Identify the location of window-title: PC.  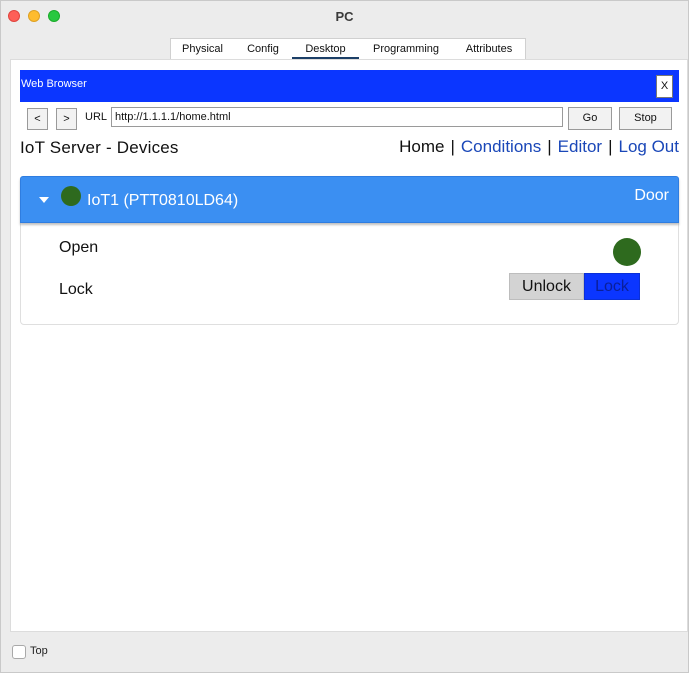
(344, 16).